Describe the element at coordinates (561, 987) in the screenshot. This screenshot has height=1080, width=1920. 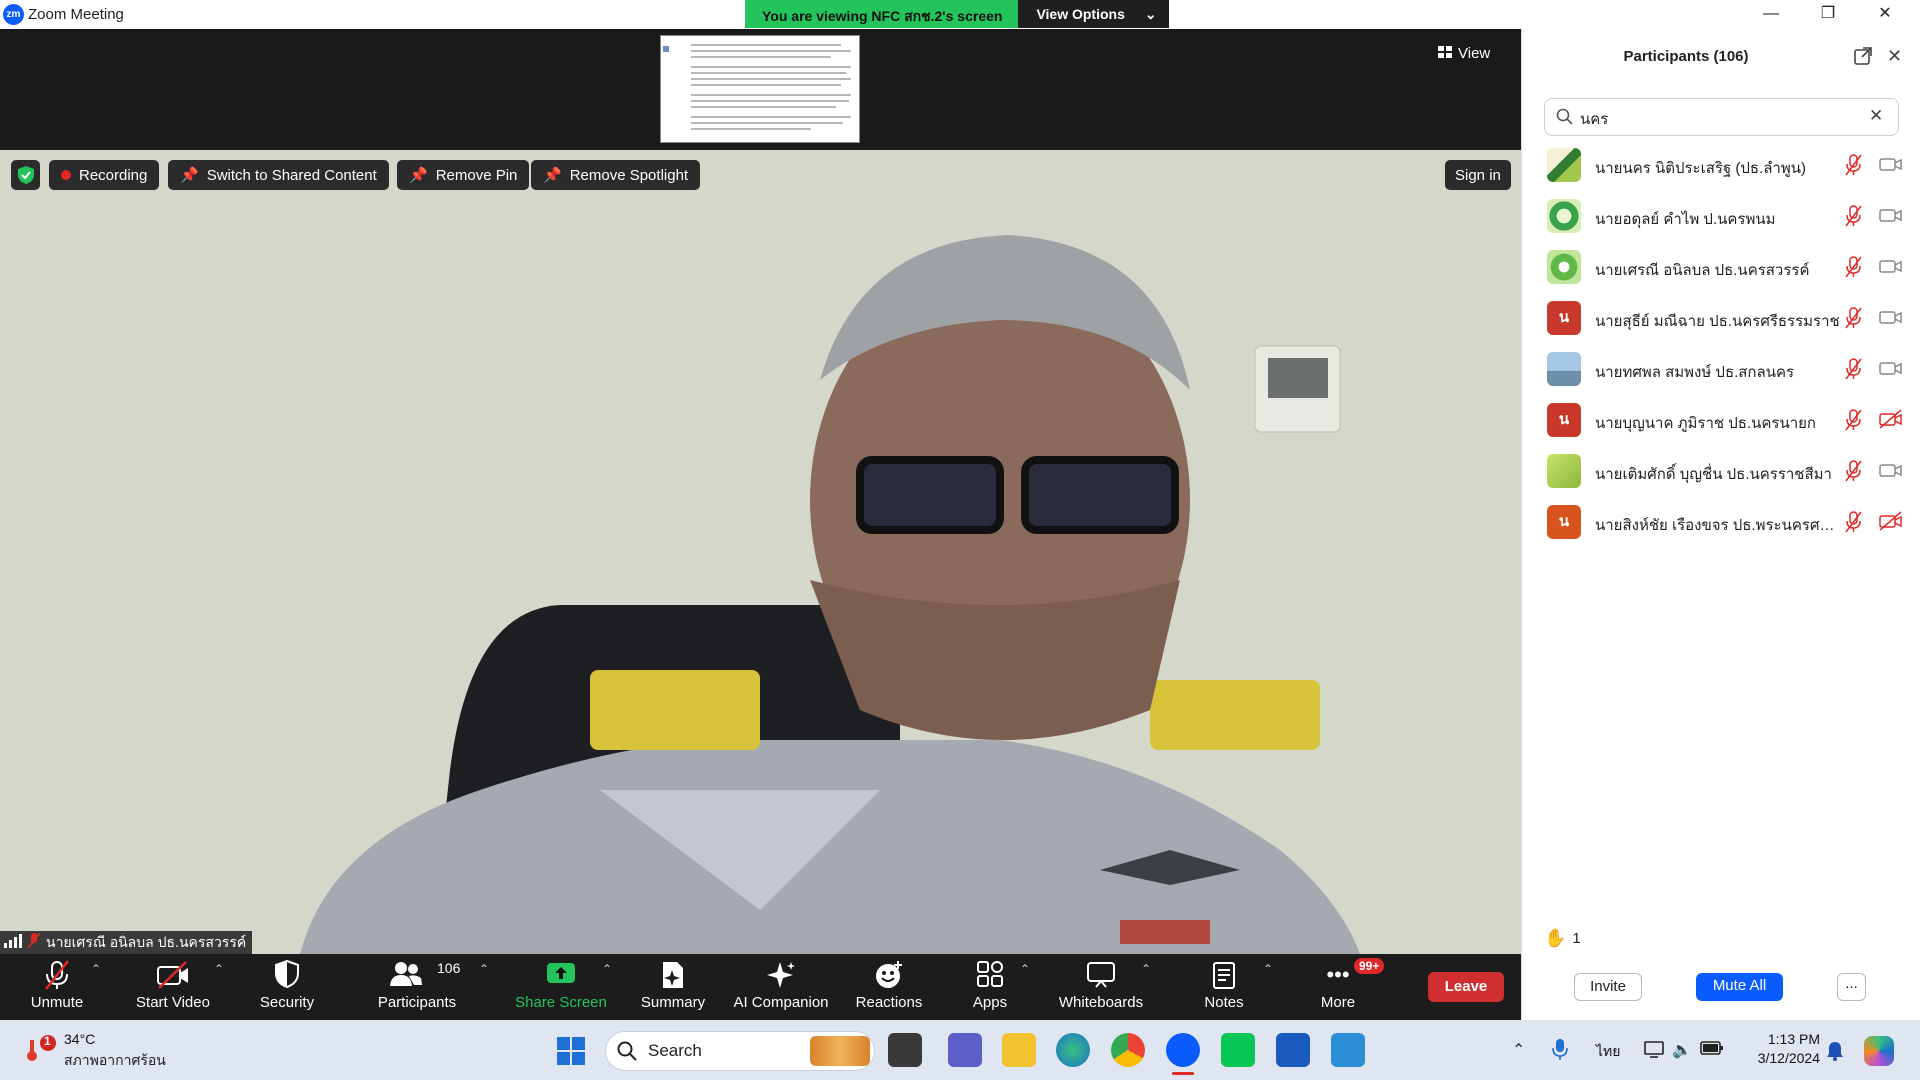
I see `share-screen-button: Share Screen` at that location.